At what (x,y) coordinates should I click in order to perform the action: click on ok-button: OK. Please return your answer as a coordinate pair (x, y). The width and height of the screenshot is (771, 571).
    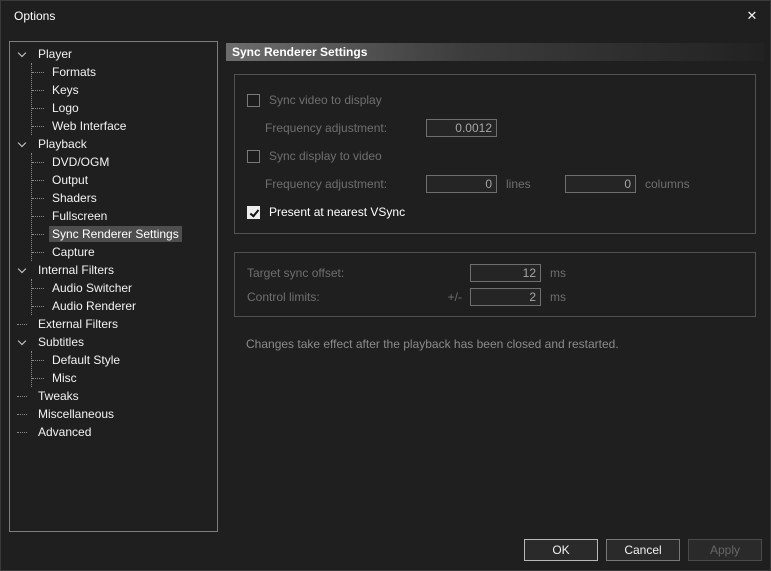
    Looking at the image, I should click on (561, 550).